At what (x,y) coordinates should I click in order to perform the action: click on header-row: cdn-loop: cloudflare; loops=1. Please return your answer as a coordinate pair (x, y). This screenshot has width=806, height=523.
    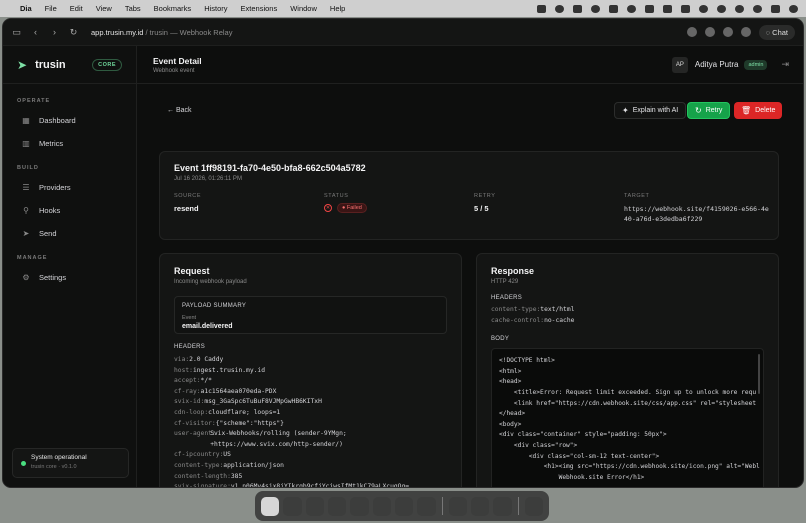
    Looking at the image, I should click on (310, 413).